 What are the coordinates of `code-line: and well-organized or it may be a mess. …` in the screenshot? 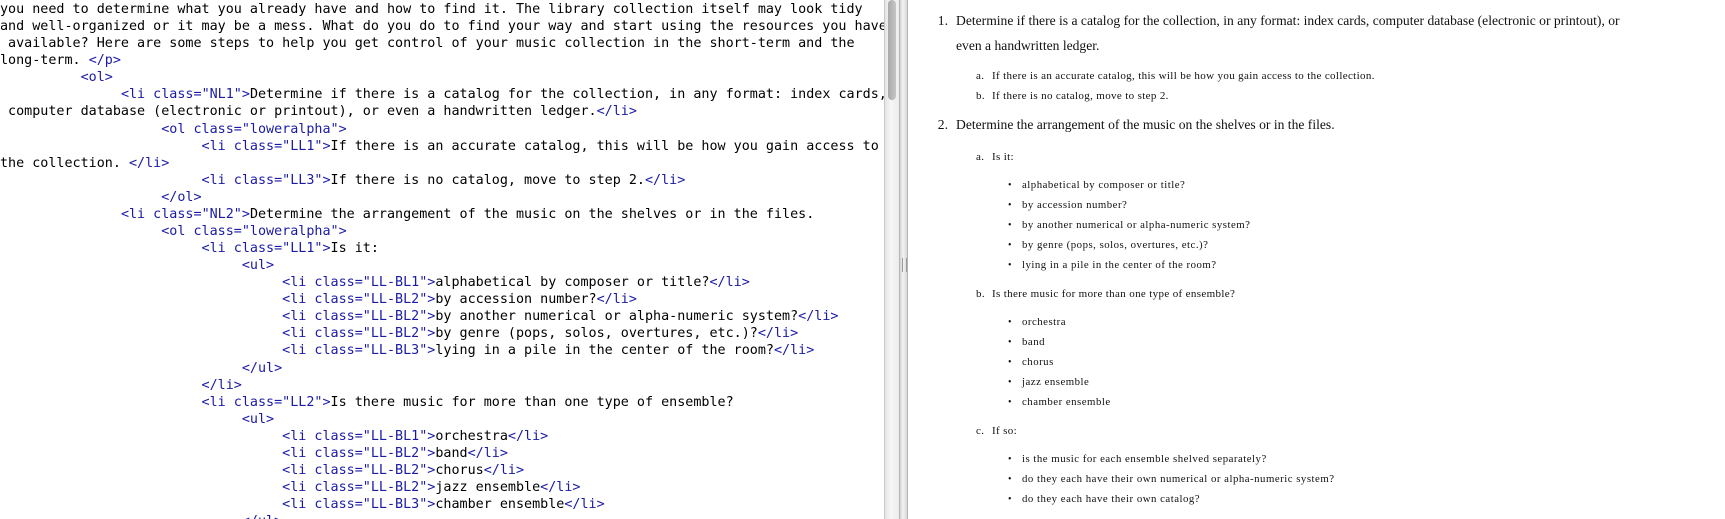 It's located at (442, 26).